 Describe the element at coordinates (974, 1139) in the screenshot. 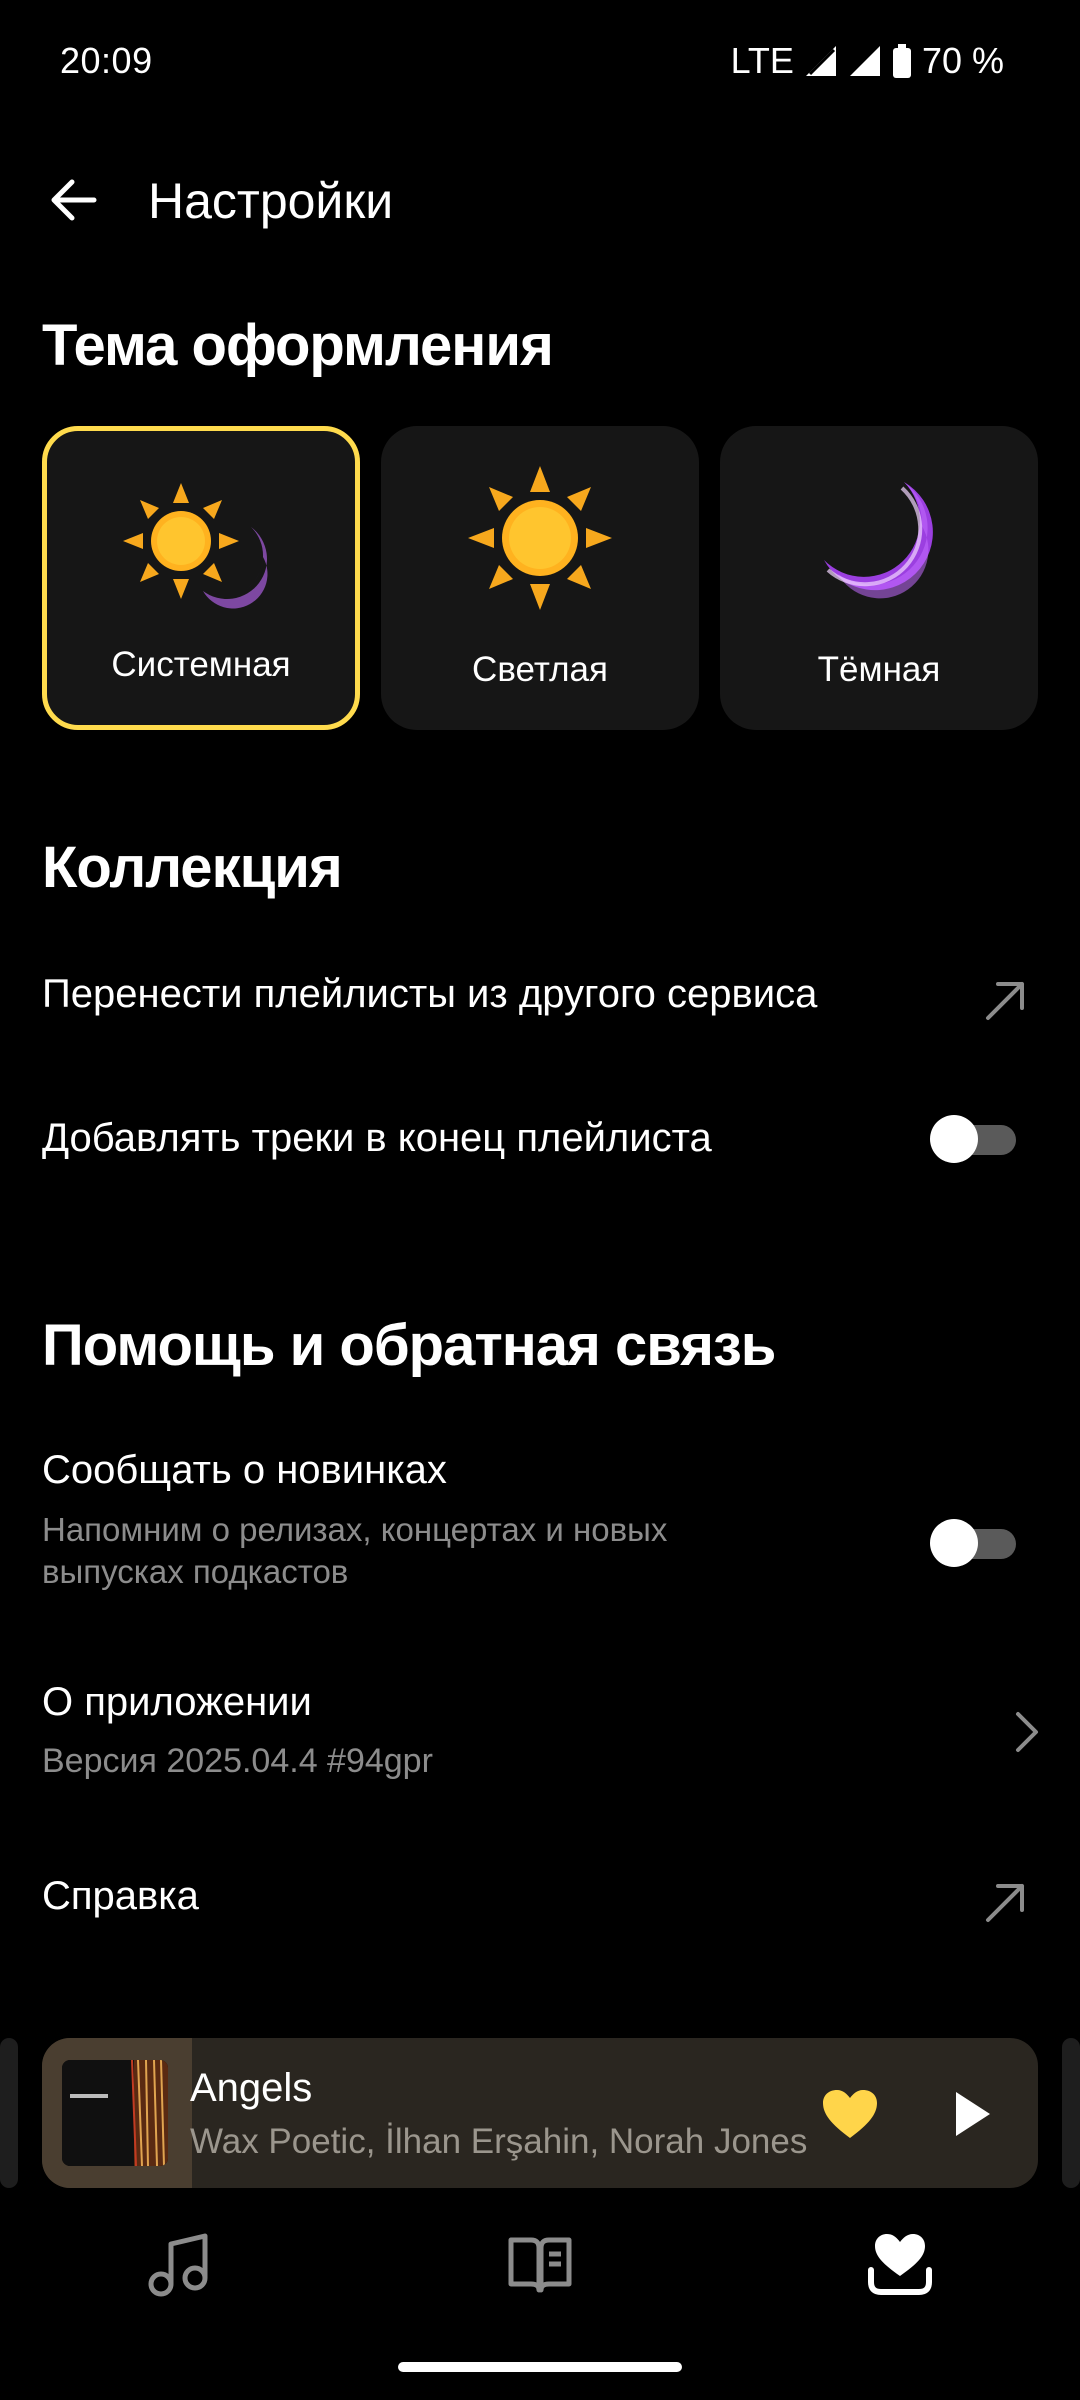

I see `add-to-end-toggle` at that location.